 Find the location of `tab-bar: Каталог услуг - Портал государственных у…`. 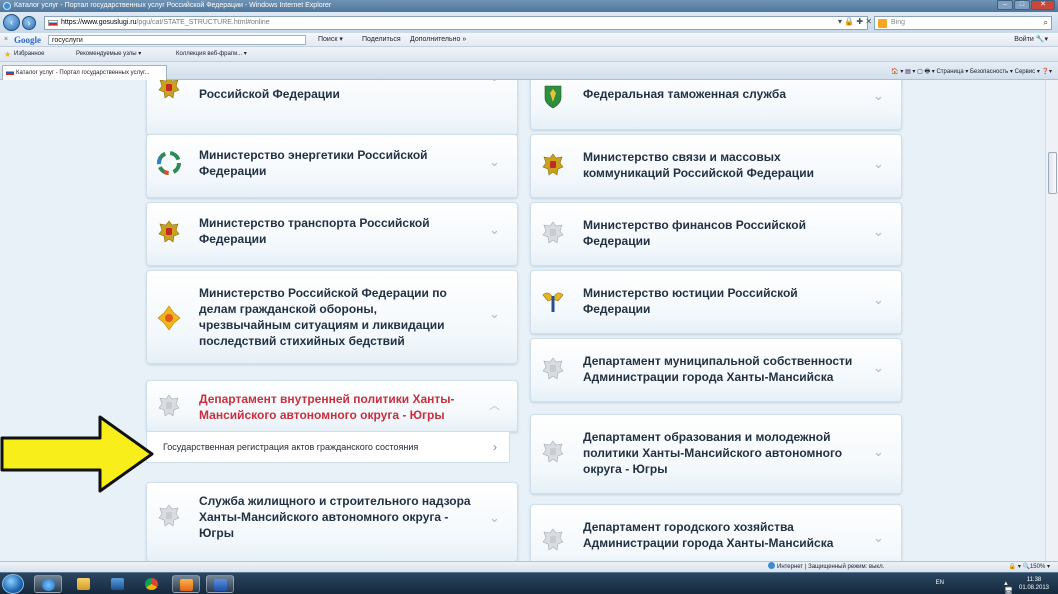

tab-bar: Каталог услуг - Портал государственных у… is located at coordinates (529, 71).